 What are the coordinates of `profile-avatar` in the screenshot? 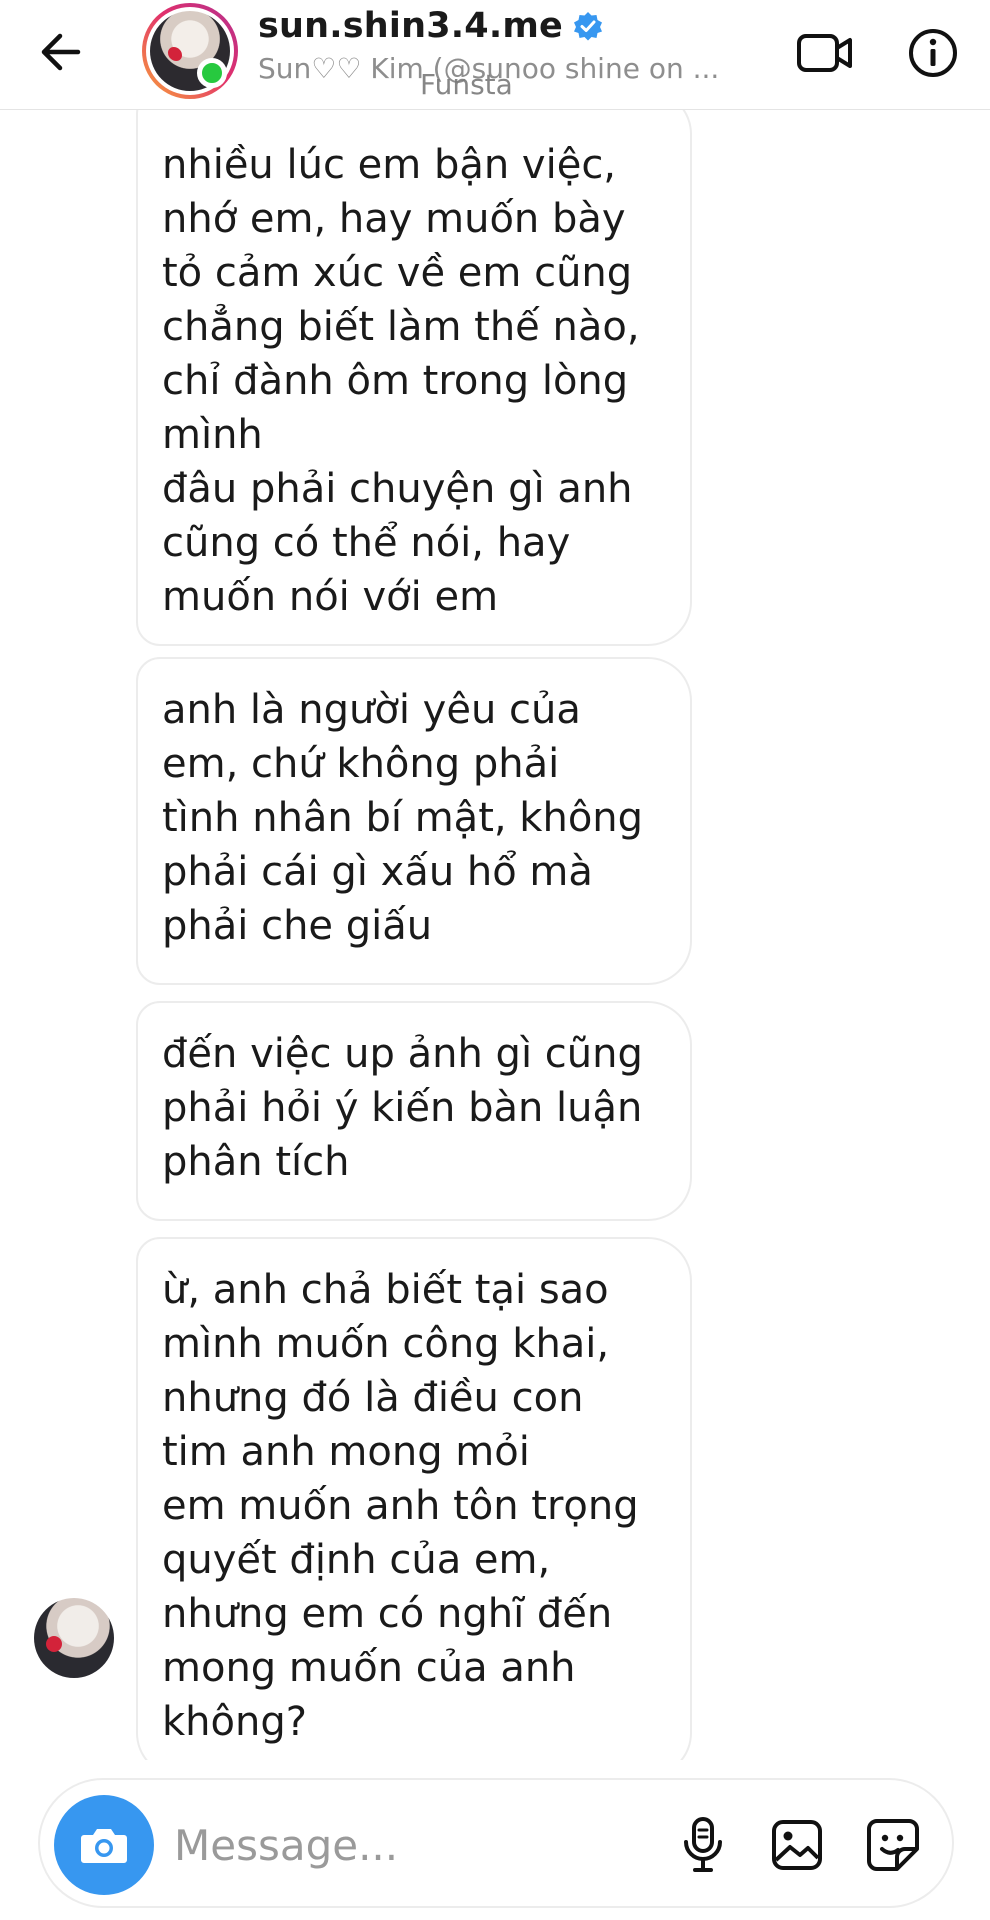 It's located at (190, 51).